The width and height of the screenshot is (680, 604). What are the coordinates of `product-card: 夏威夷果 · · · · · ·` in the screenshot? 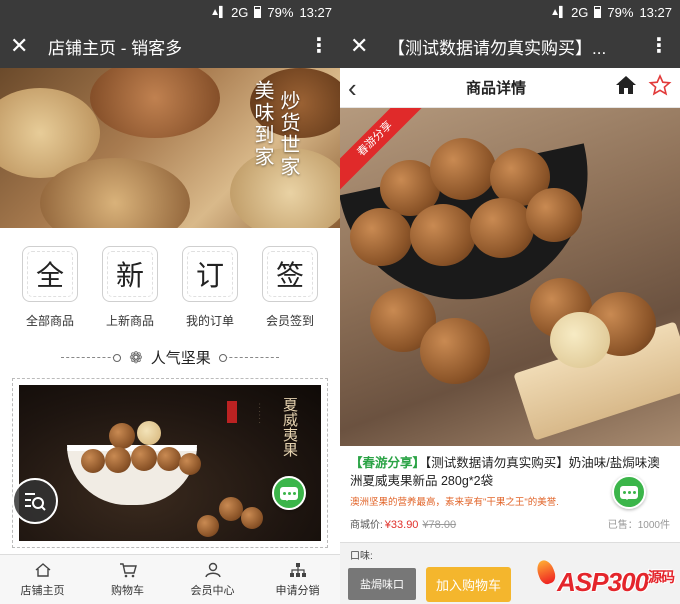 It's located at (170, 463).